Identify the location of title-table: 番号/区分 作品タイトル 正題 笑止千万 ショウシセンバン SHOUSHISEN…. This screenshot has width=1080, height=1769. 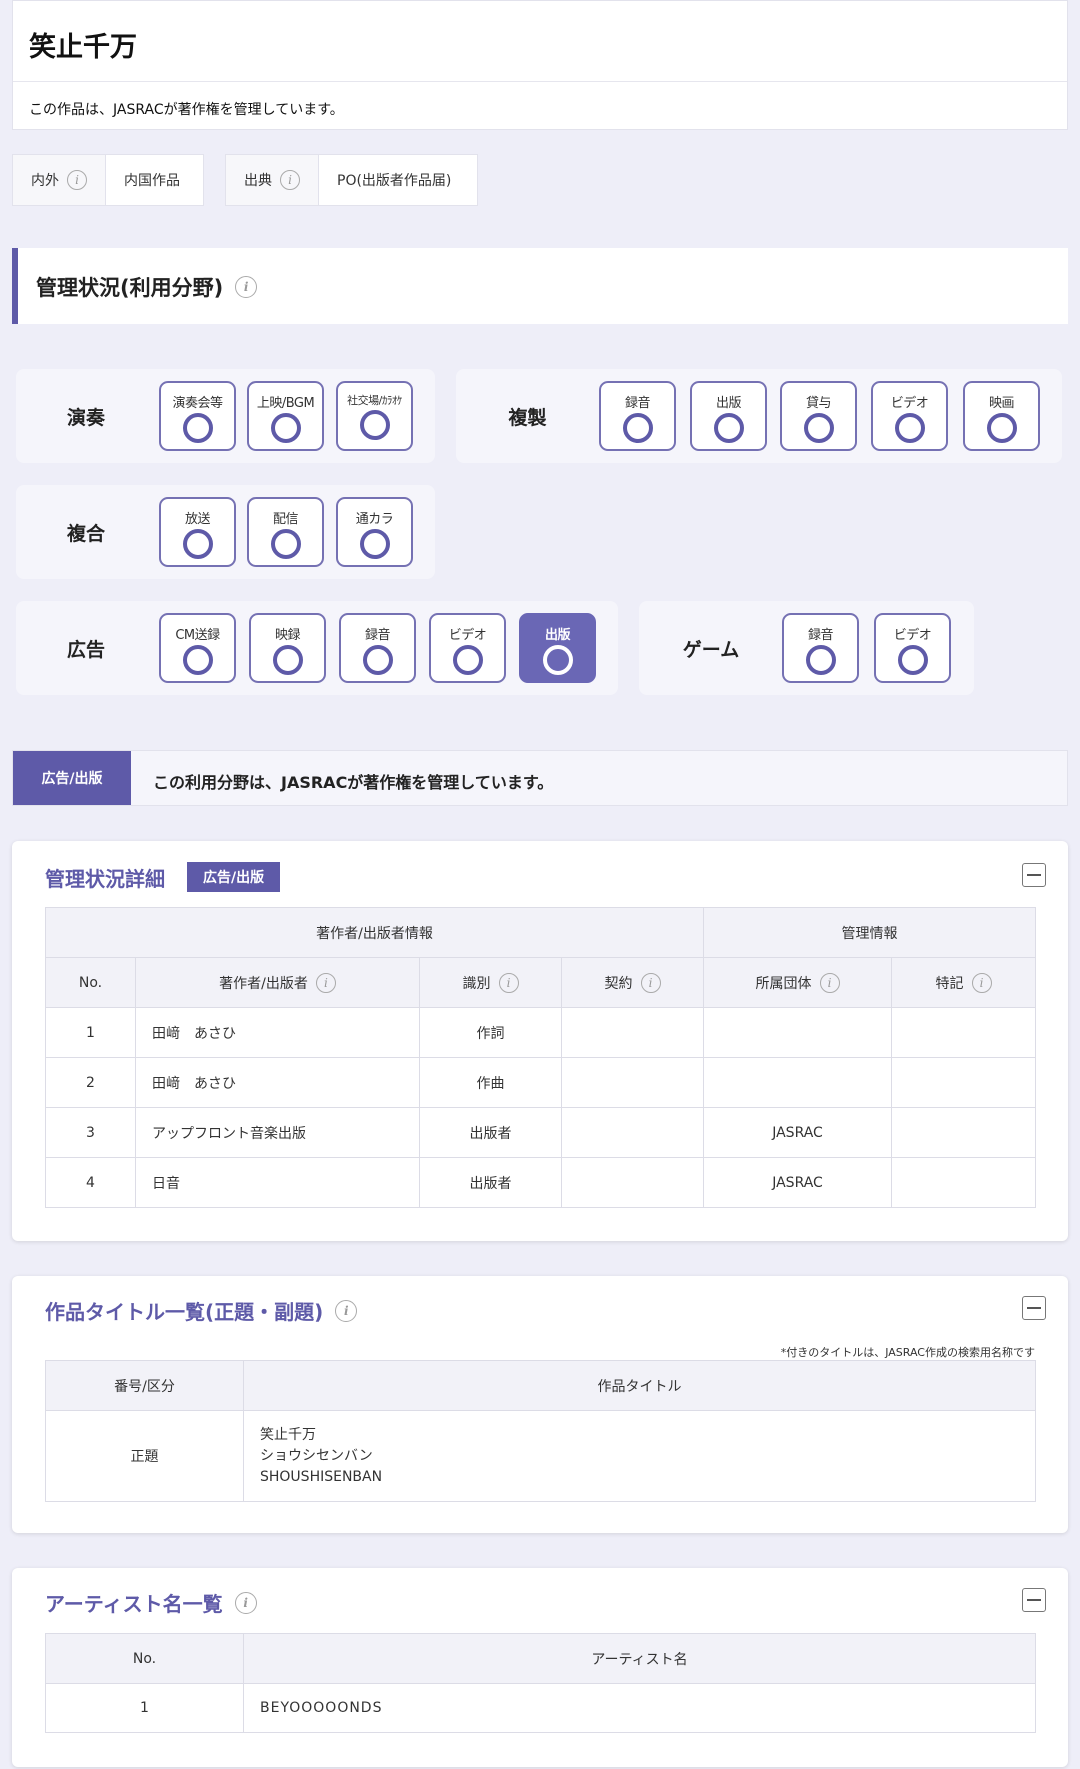
(540, 1431).